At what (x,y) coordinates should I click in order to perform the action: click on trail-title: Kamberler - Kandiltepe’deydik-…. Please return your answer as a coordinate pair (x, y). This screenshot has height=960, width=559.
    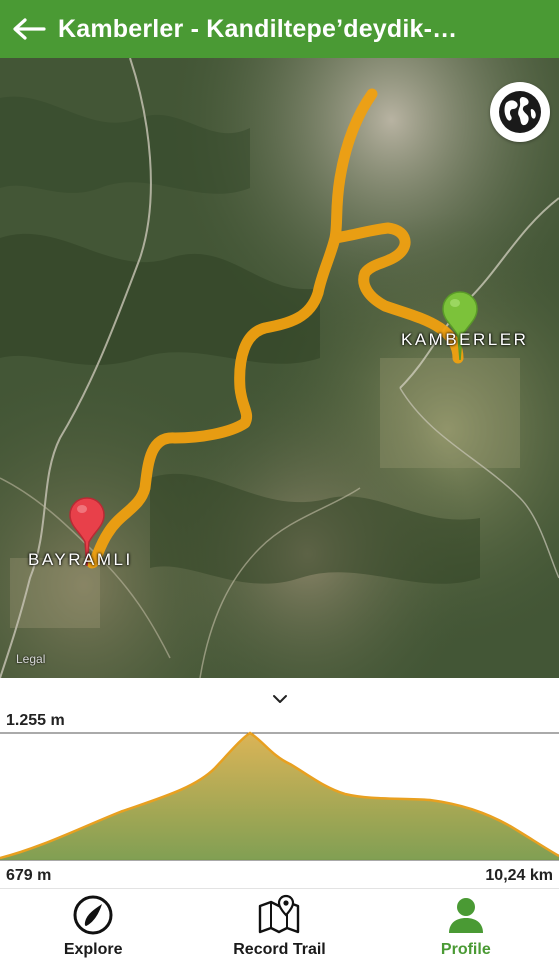
    Looking at the image, I should click on (258, 28).